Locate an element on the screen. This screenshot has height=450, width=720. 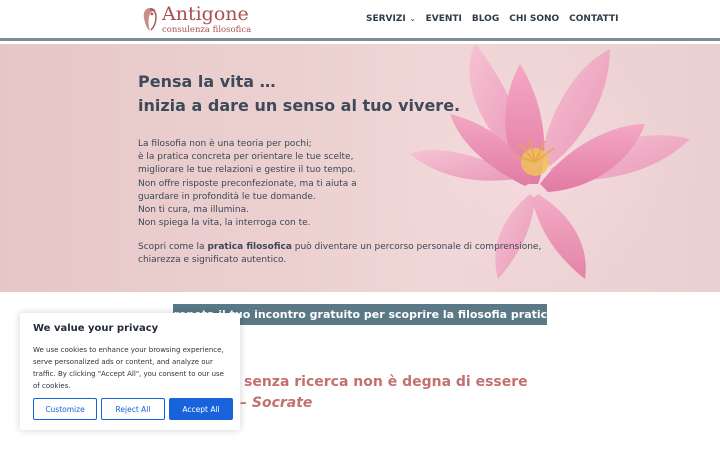
cookie-title: We value your privacy is located at coordinates (96, 328).